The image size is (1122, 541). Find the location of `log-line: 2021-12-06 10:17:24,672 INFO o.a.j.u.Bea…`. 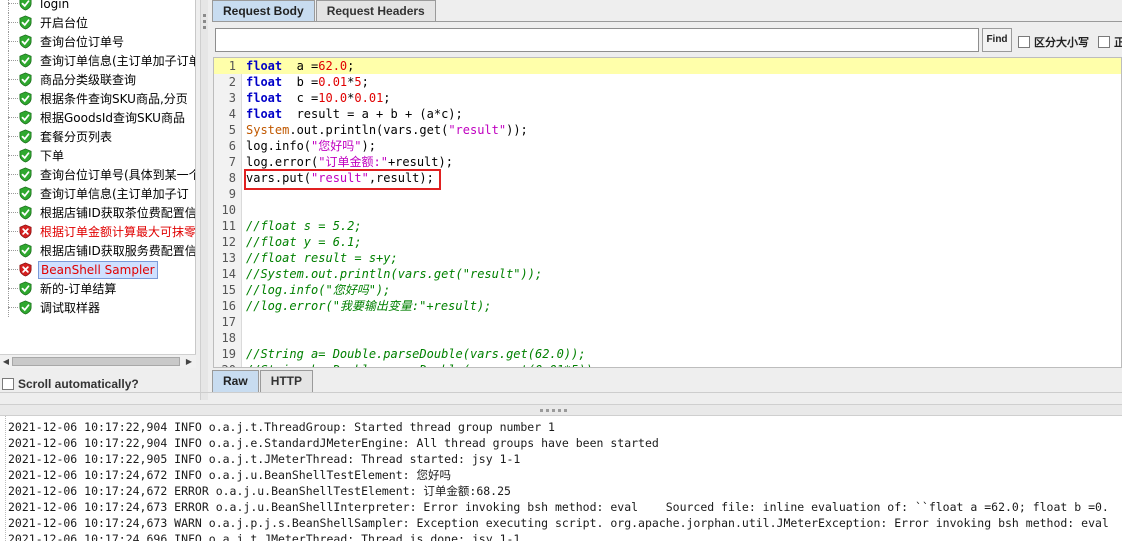

log-line: 2021-12-06 10:17:24,672 INFO o.a.j.u.Bea… is located at coordinates (229, 475).